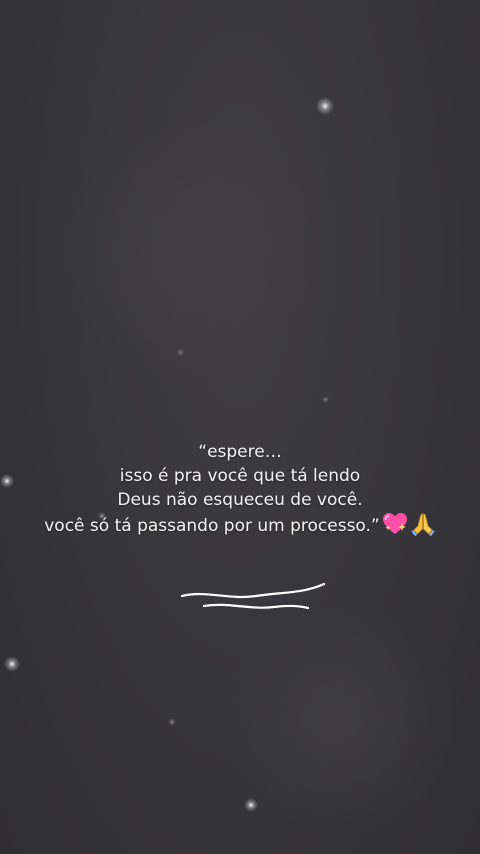 The height and width of the screenshot is (854, 480). I want to click on sparkling-heart-icon, so click(394, 523).